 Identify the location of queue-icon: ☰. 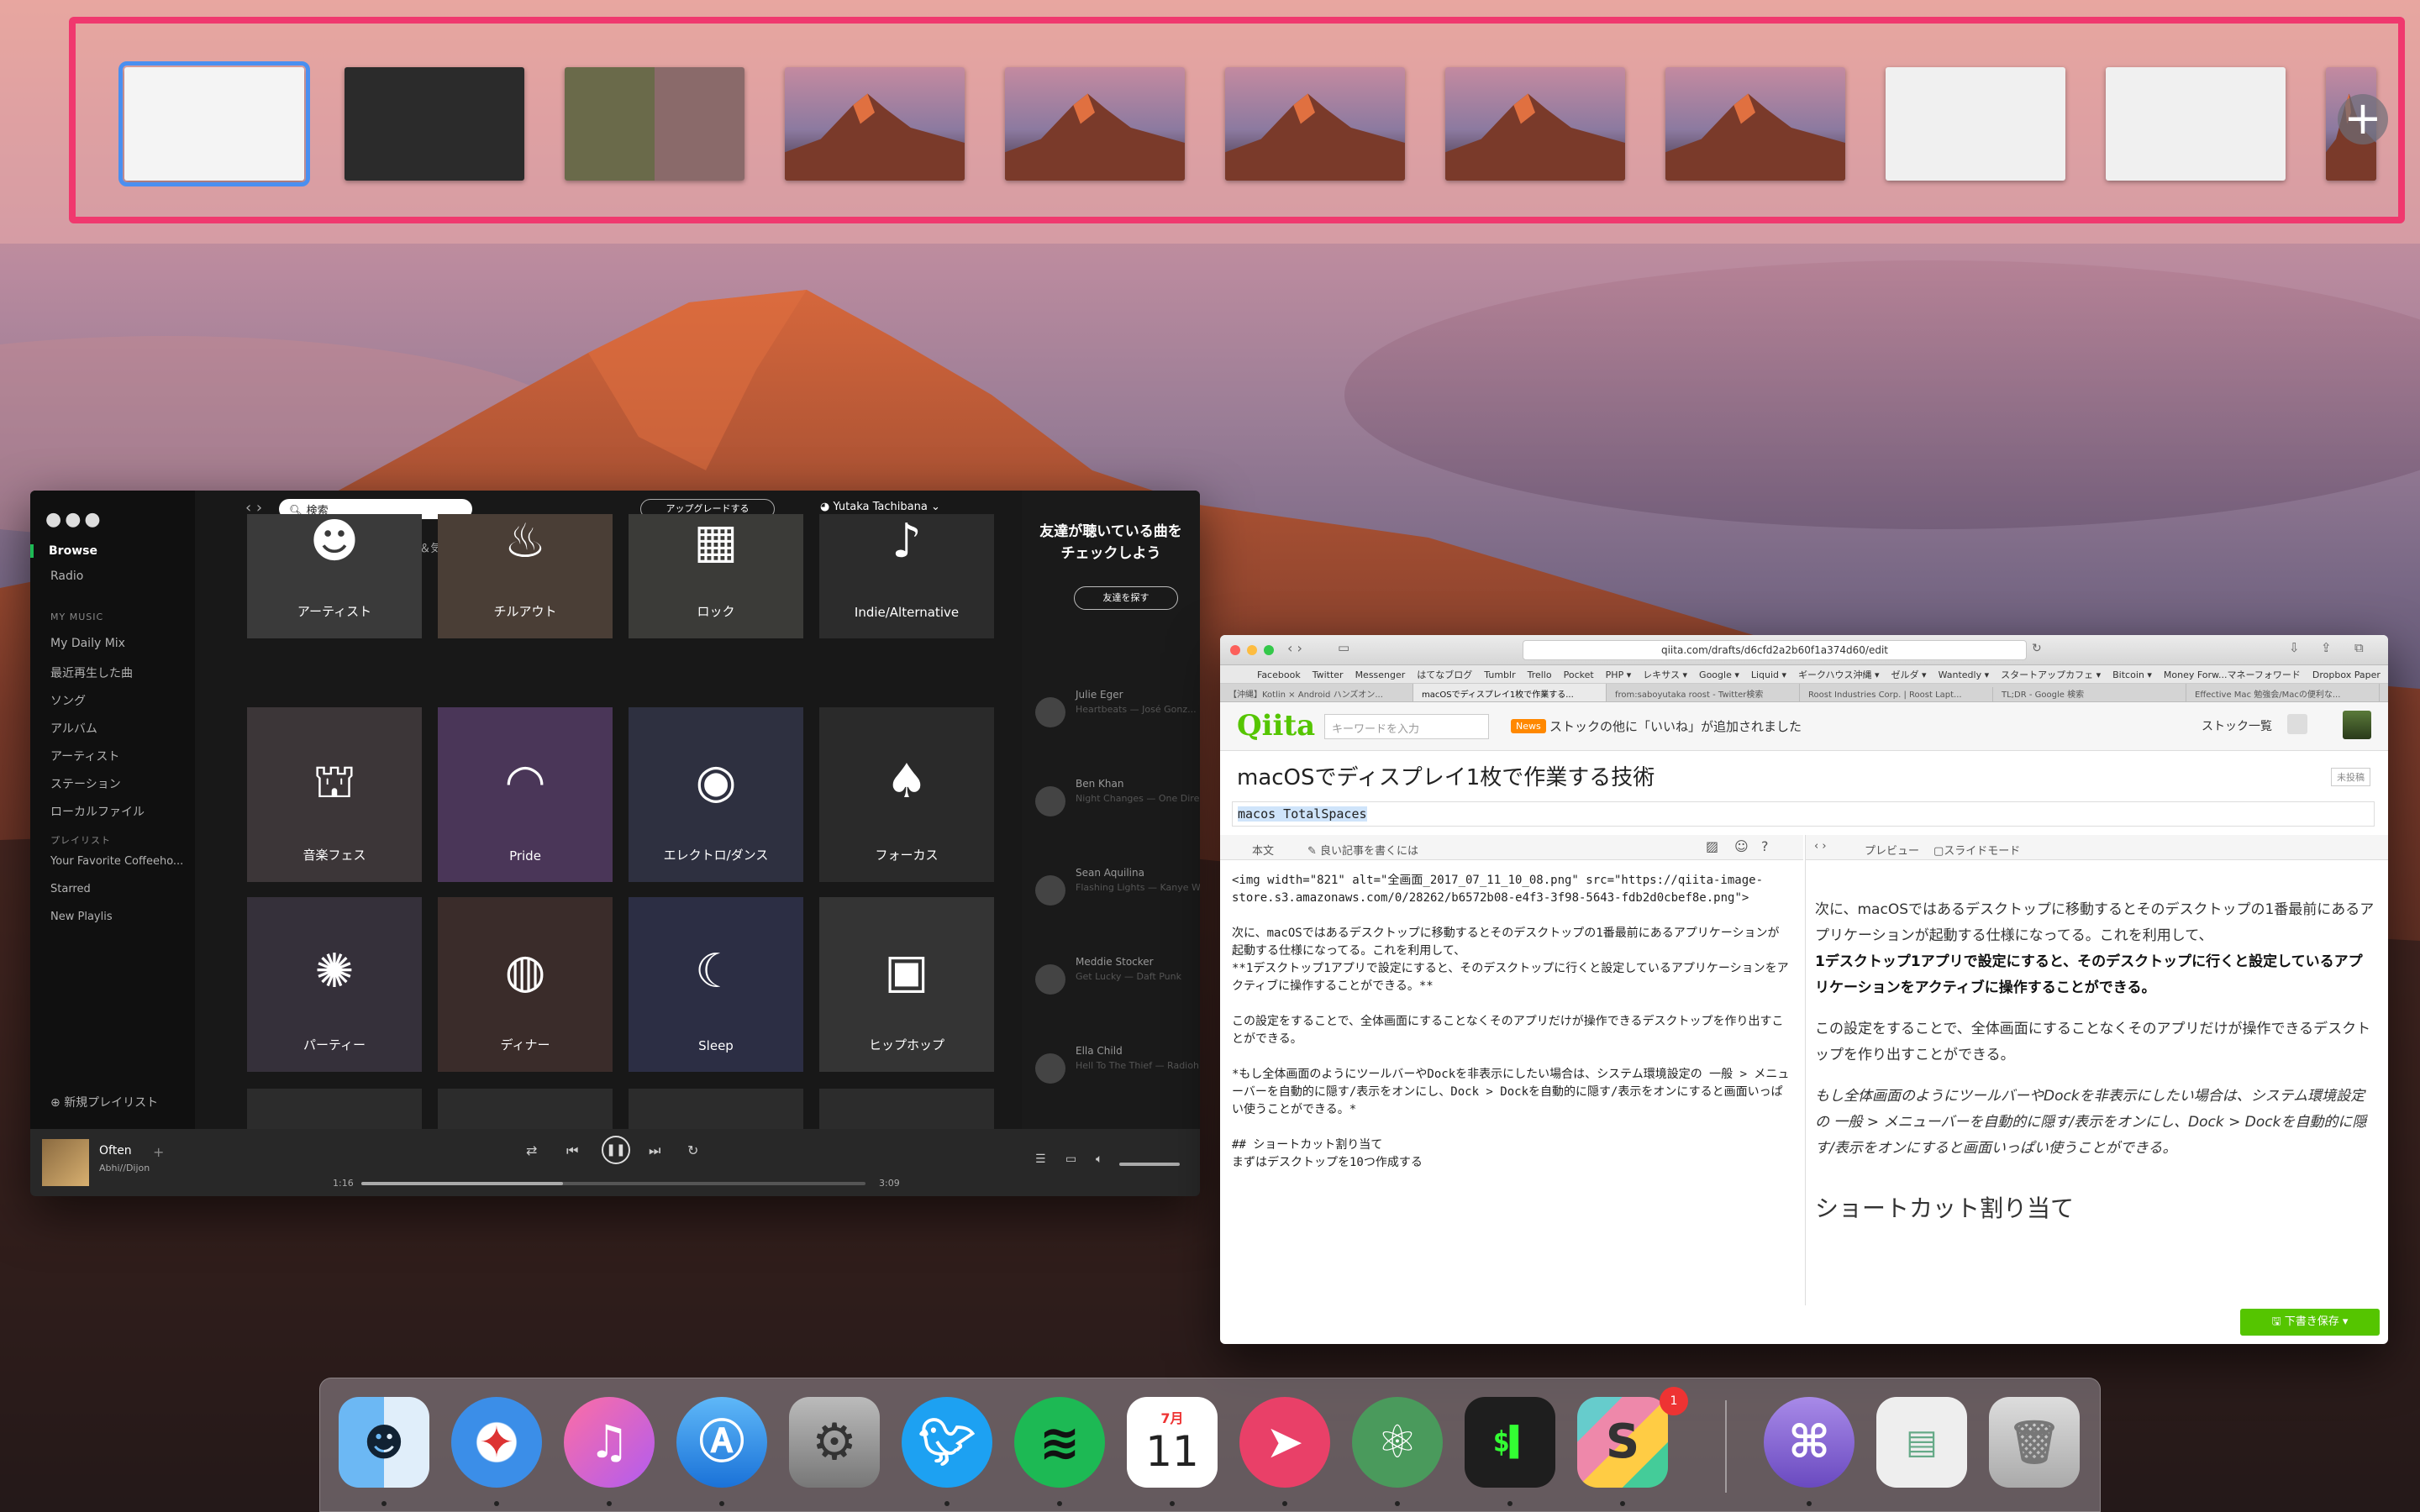
(1041, 1159).